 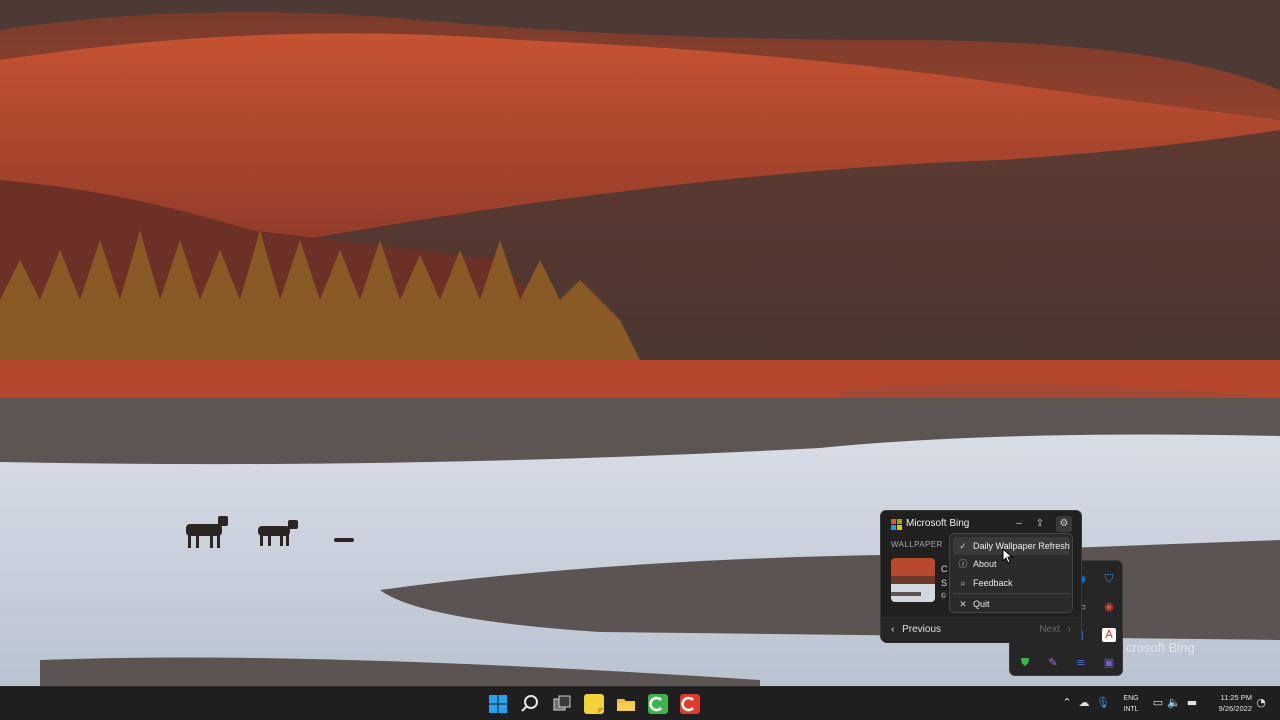 What do you see at coordinates (1103, 703) in the screenshot?
I see `microphone-icon: 🎙` at bounding box center [1103, 703].